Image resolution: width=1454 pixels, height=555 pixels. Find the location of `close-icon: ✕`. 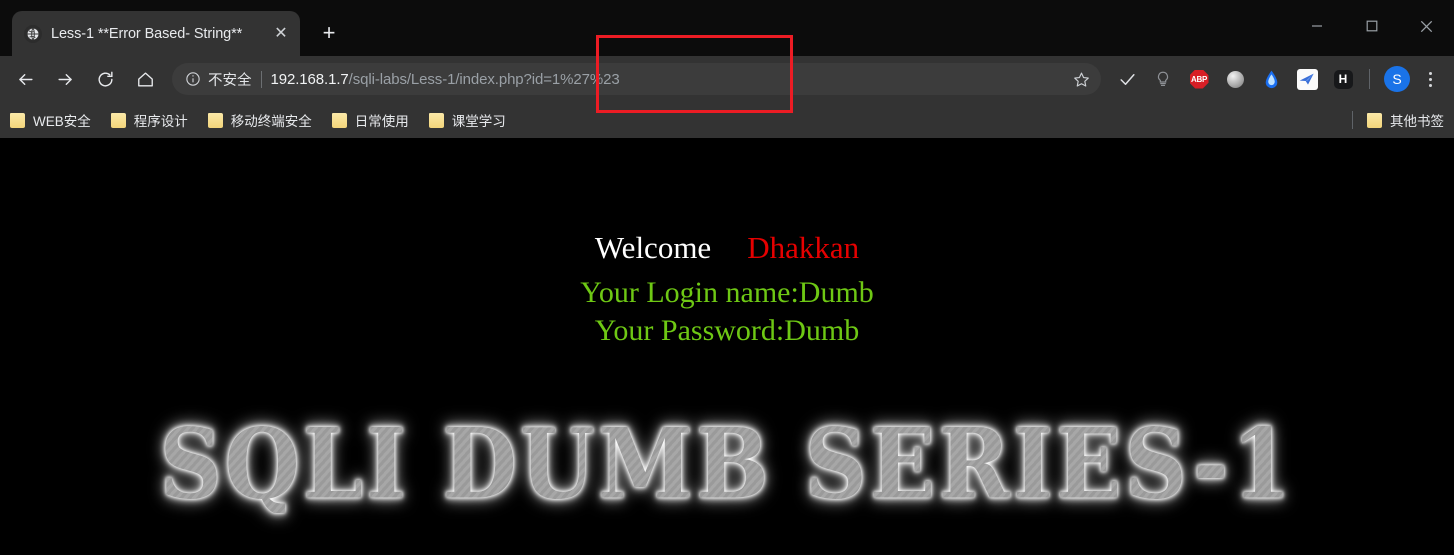

close-icon: ✕ is located at coordinates (281, 34).